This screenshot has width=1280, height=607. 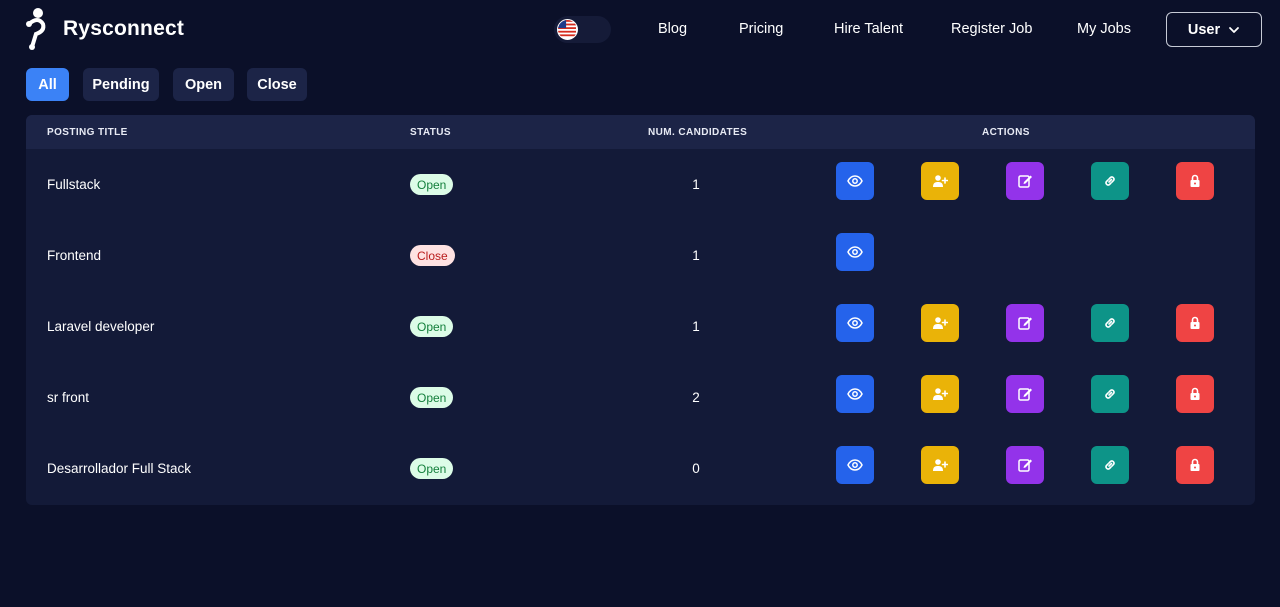 I want to click on column-num-candidates: NUM. CANDIDATES, so click(x=698, y=132).